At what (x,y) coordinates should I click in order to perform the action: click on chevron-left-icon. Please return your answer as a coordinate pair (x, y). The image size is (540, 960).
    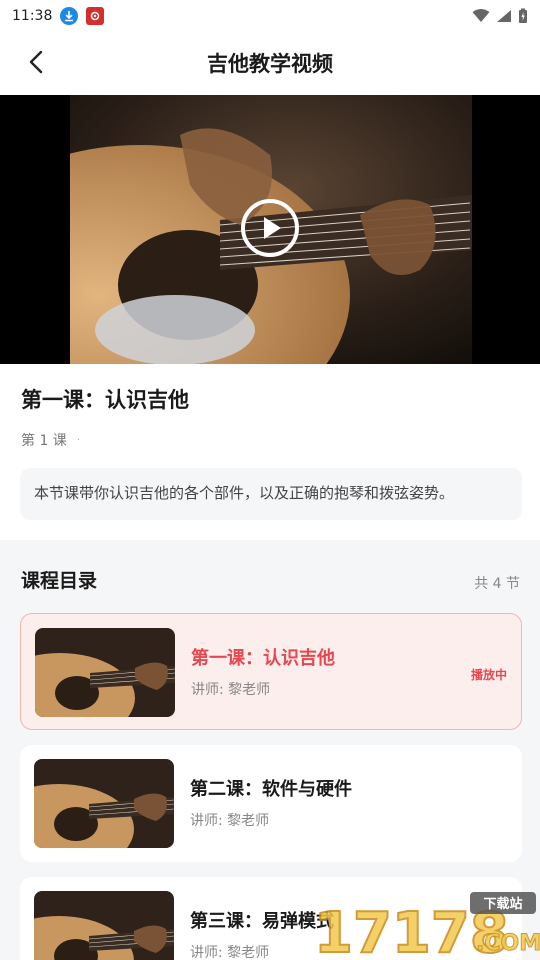
    Looking at the image, I should click on (36, 62).